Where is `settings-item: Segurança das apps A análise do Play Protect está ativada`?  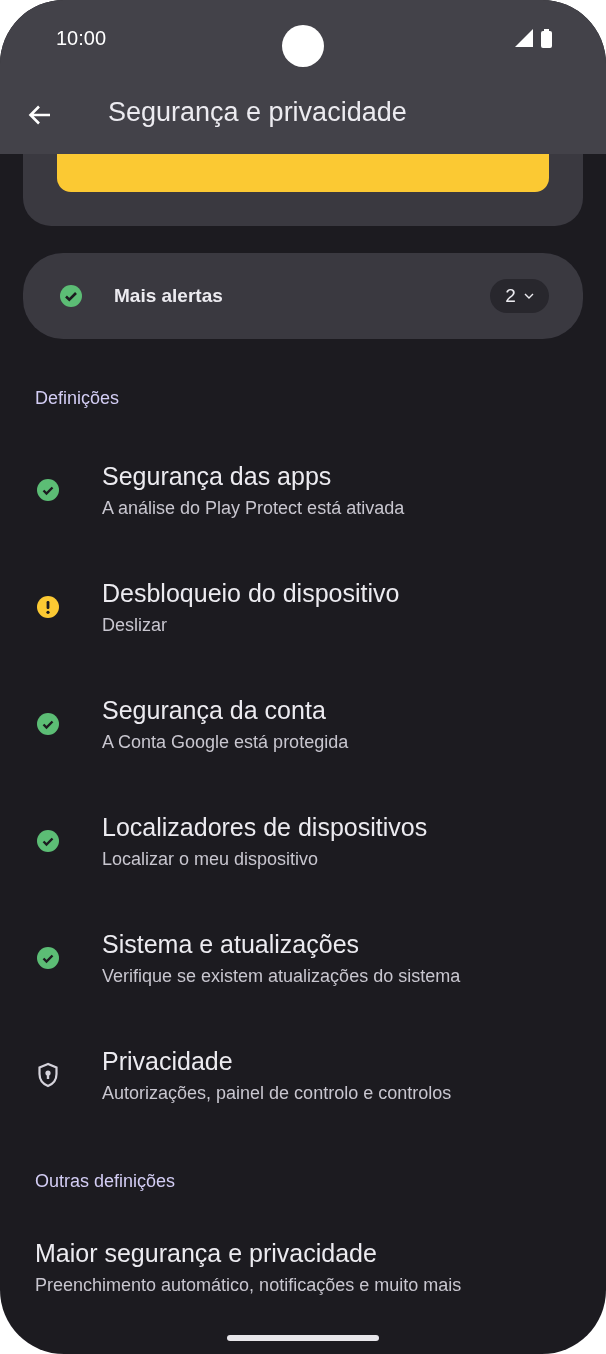
settings-item: Segurança das apps A análise do Play Protect está ativada is located at coordinates (303, 498).